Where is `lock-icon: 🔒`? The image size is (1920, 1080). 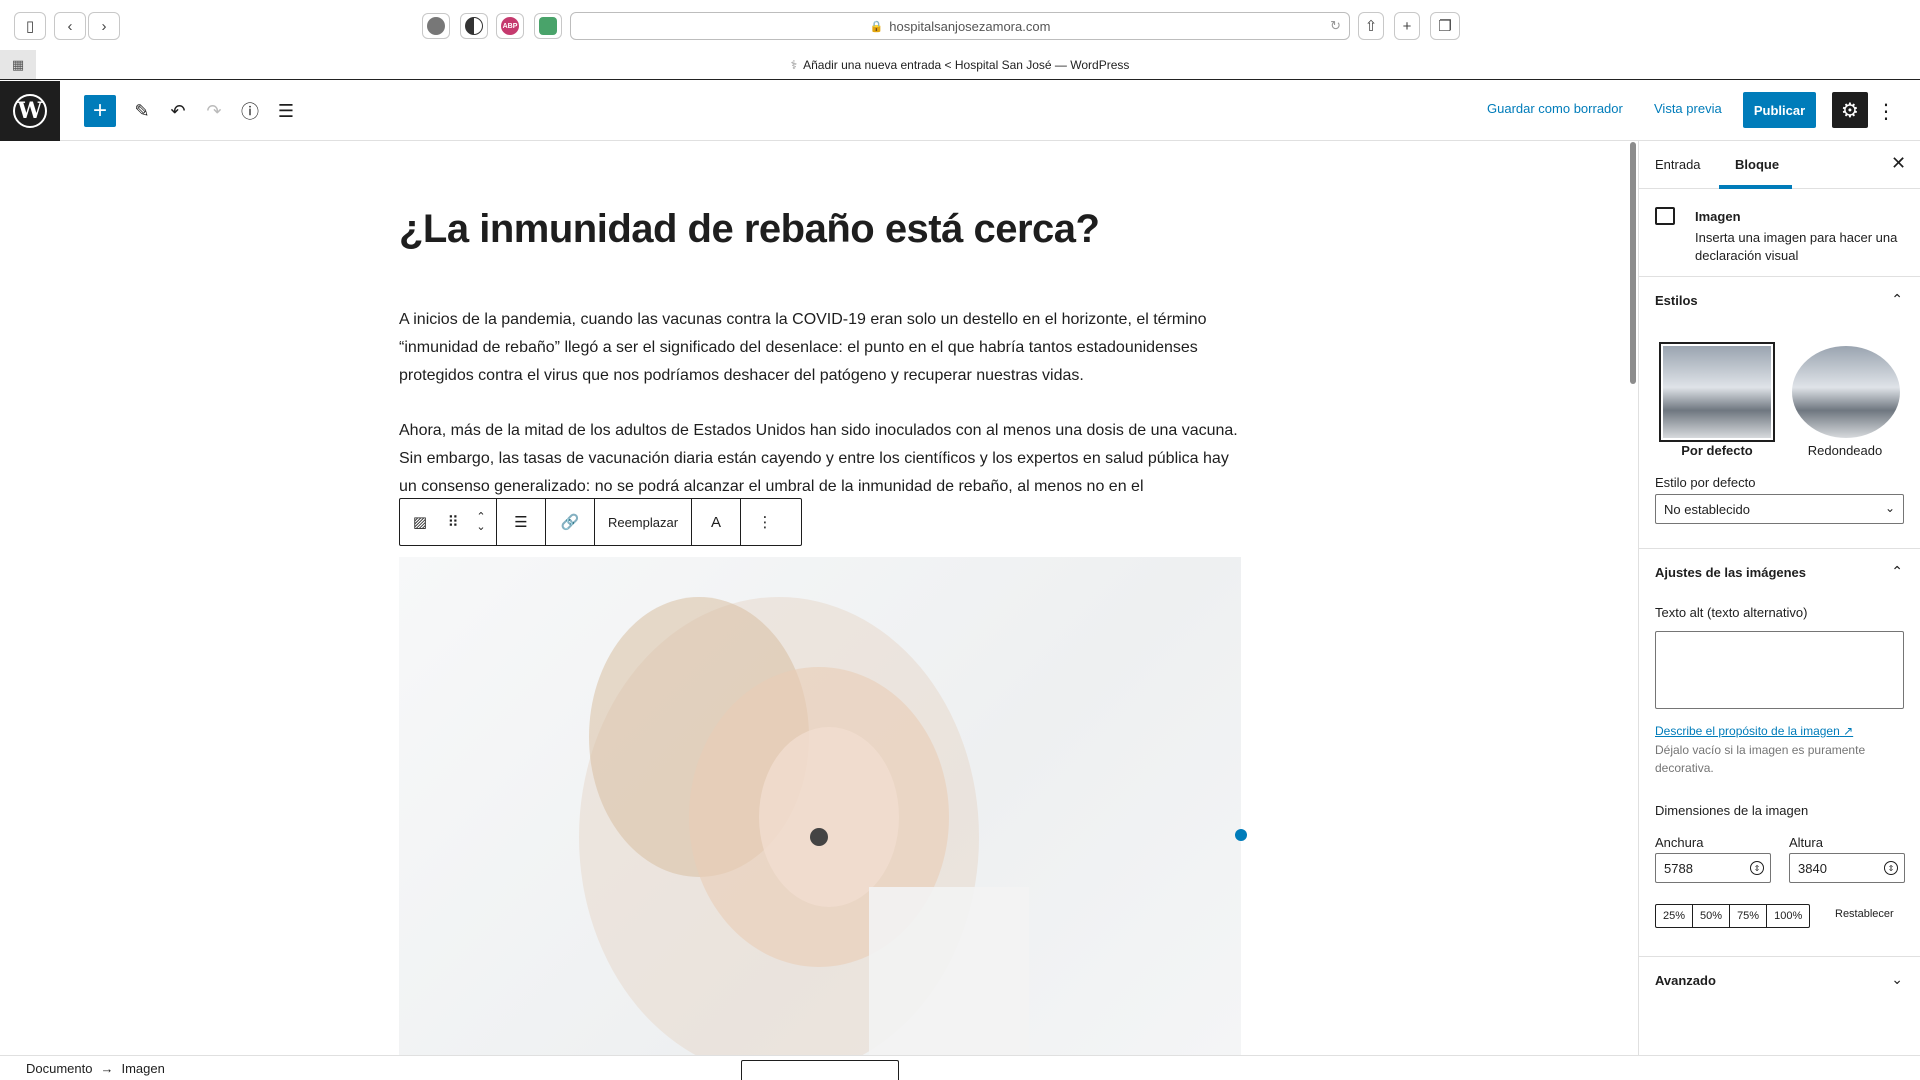
lock-icon: 🔒 is located at coordinates (876, 26).